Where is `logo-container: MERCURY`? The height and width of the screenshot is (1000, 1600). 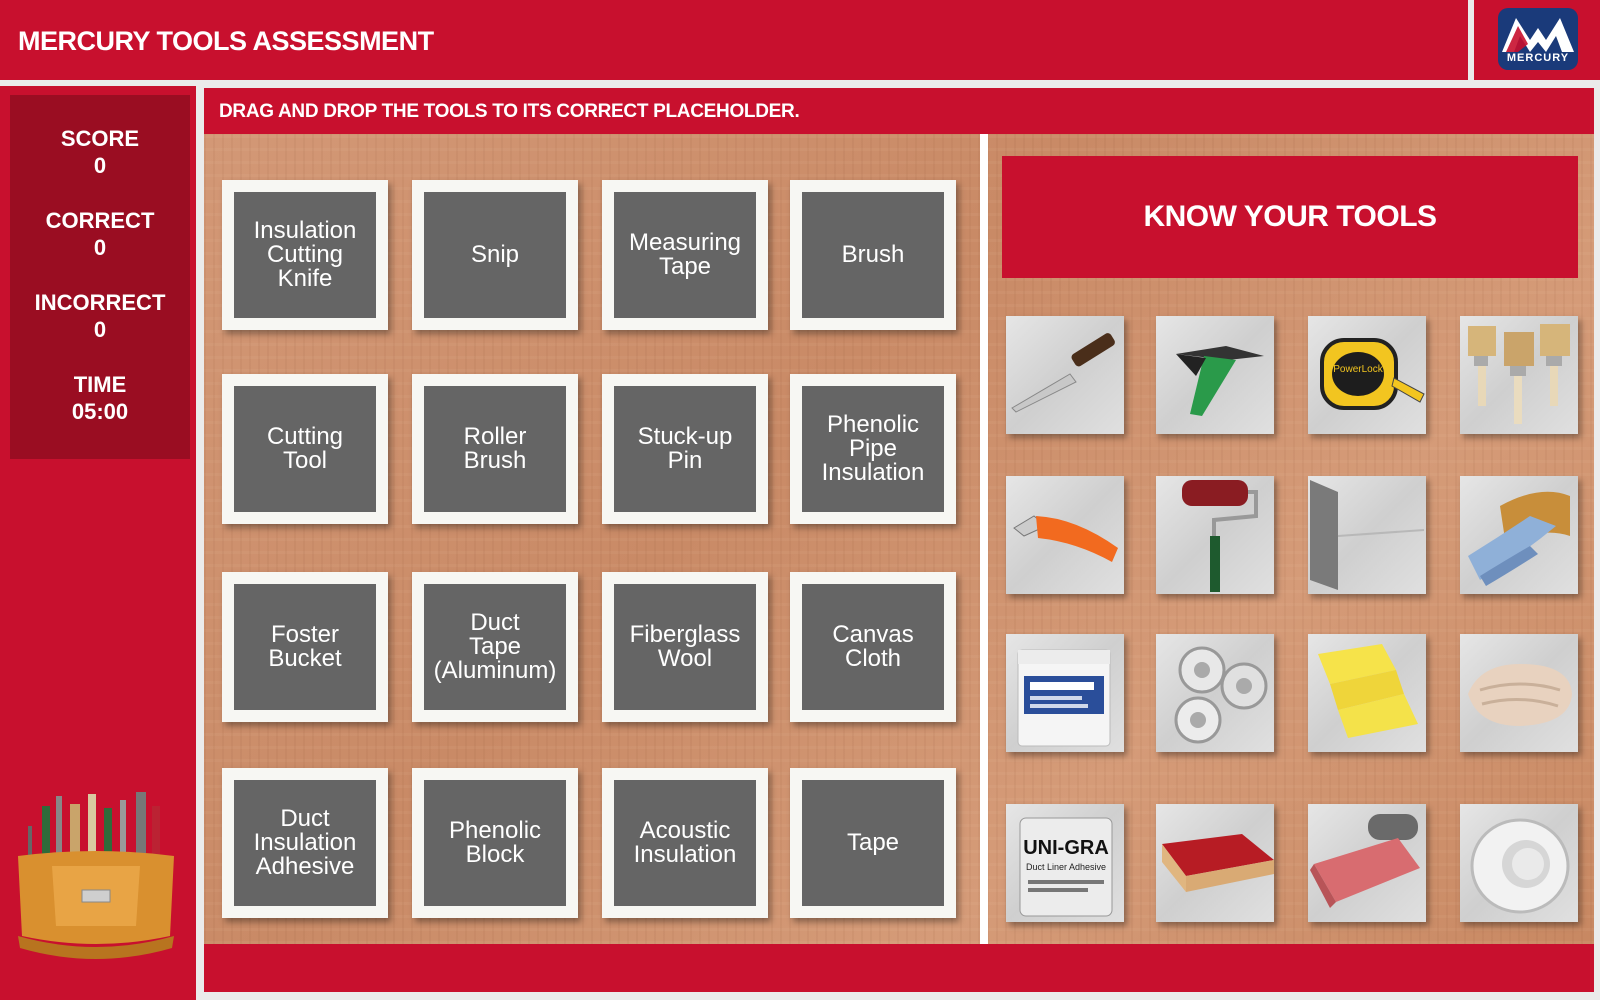 logo-container: MERCURY is located at coordinates (1537, 40).